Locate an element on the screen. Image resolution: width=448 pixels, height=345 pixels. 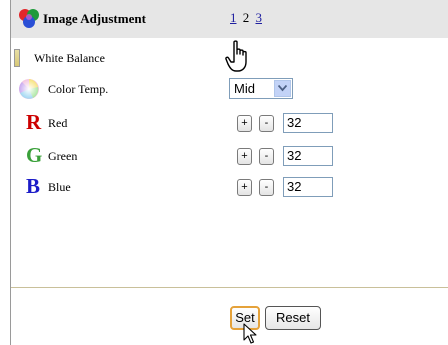
green-row: G Green is located at coordinates (114, 156).